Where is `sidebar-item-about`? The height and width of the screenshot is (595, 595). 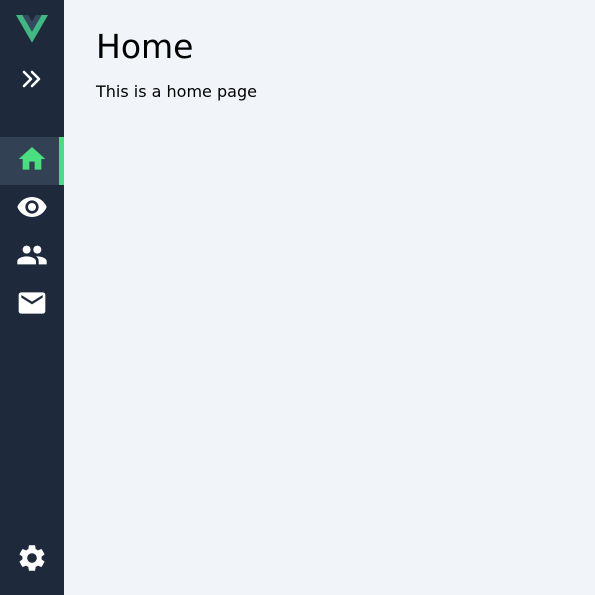 sidebar-item-about is located at coordinates (32, 209).